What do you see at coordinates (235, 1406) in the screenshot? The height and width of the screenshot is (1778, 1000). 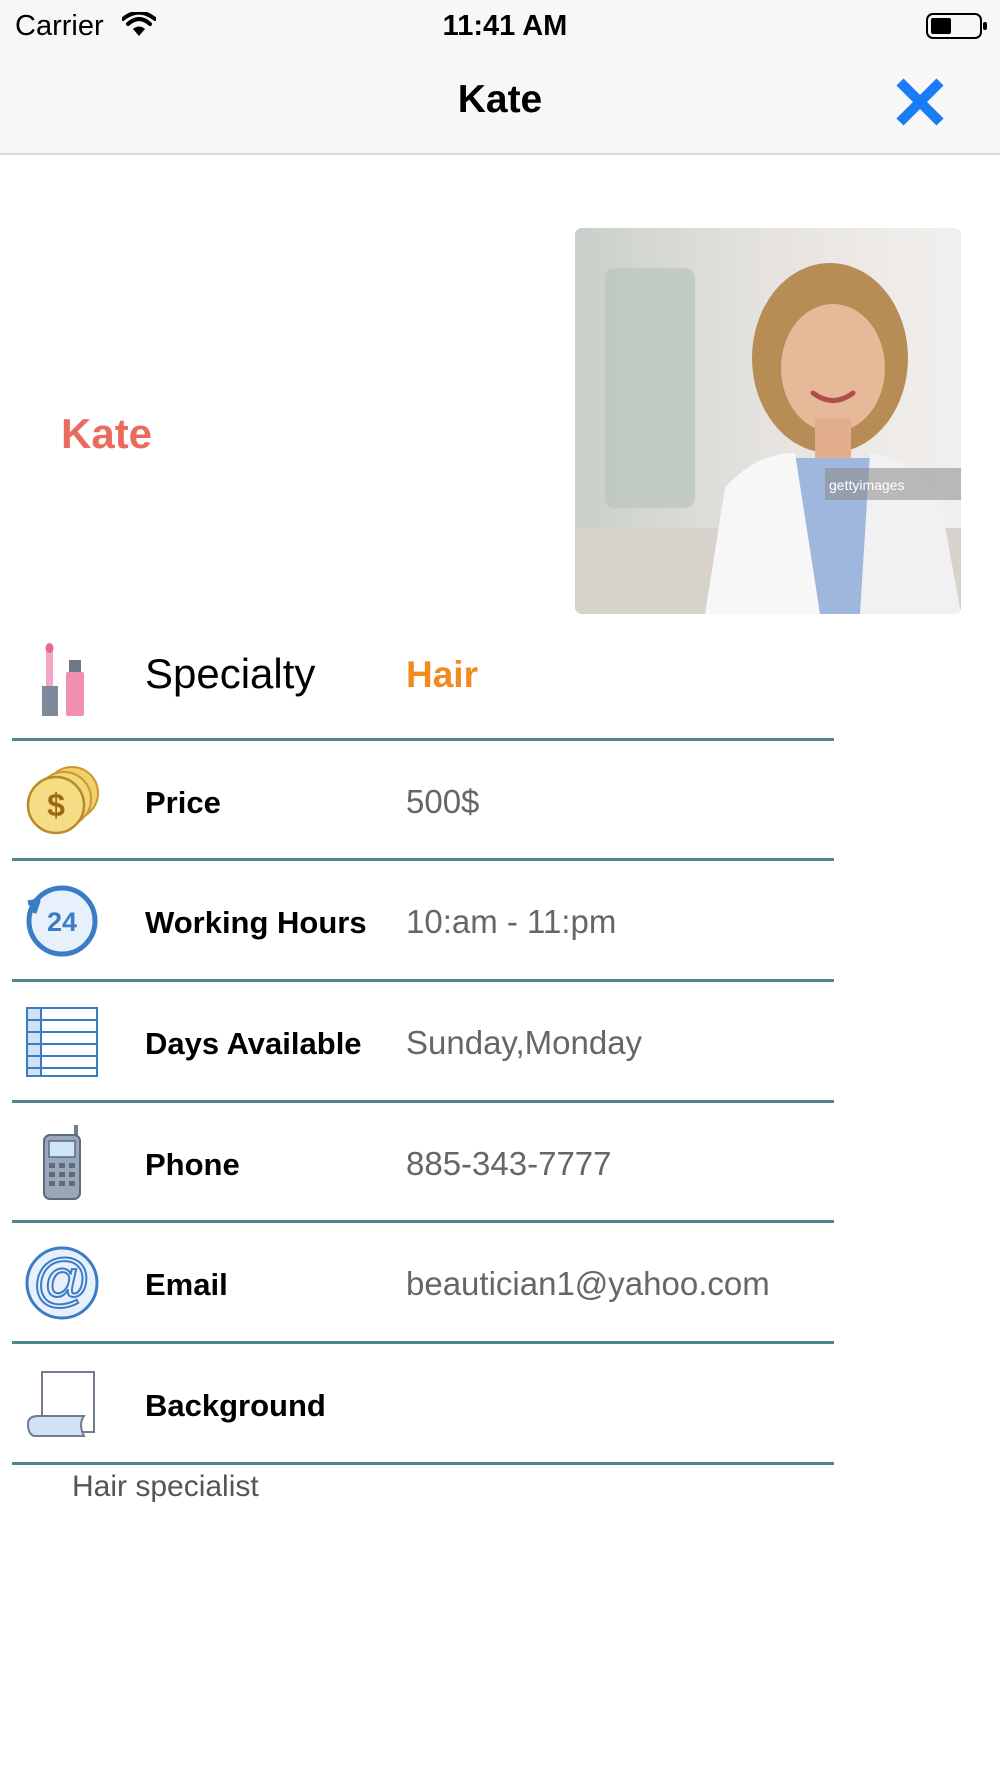 I see `background-label: Background` at bounding box center [235, 1406].